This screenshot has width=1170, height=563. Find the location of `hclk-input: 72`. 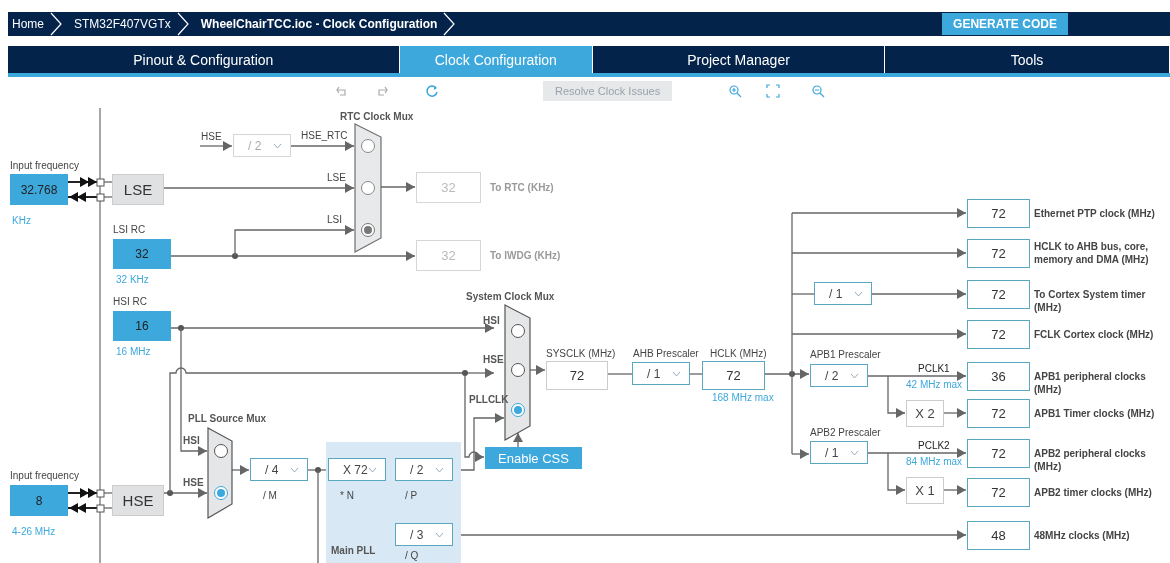

hclk-input: 72 is located at coordinates (733, 375).